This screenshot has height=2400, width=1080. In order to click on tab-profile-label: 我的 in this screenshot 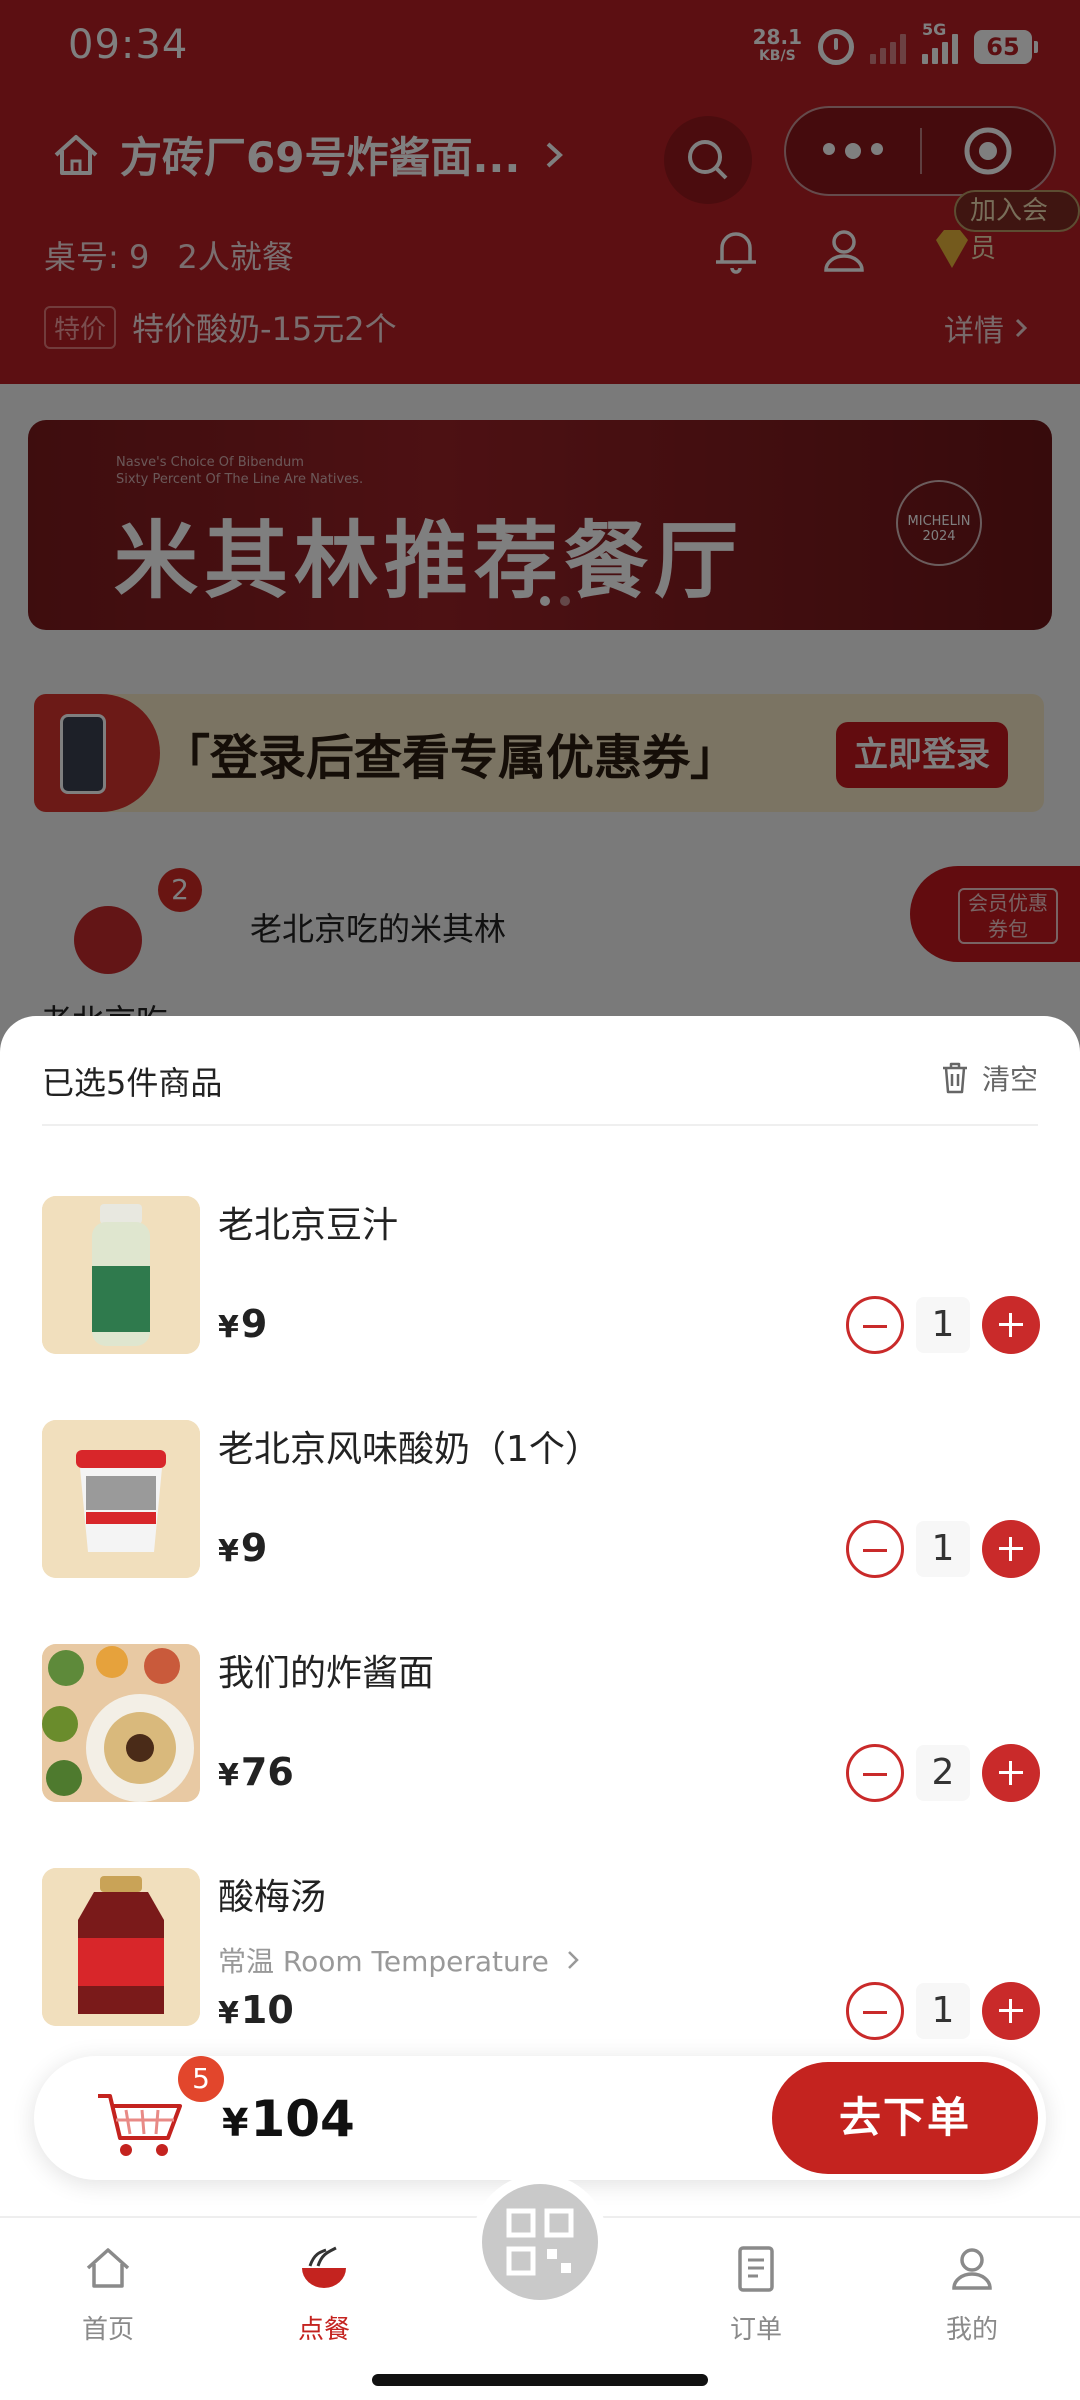, I will do `click(971, 2330)`.